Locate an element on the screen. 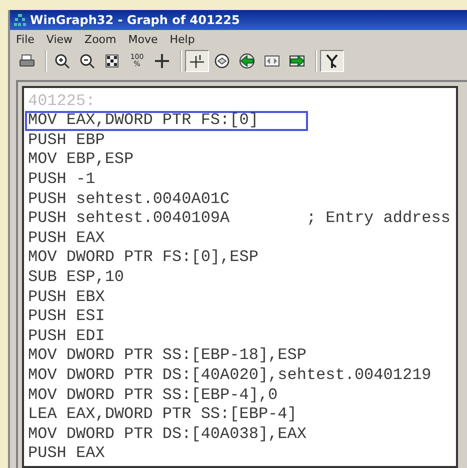 This screenshot has width=467, height=468. code-line: MOV DWORD PTR DS:[40A038],EAX is located at coordinates (167, 434).